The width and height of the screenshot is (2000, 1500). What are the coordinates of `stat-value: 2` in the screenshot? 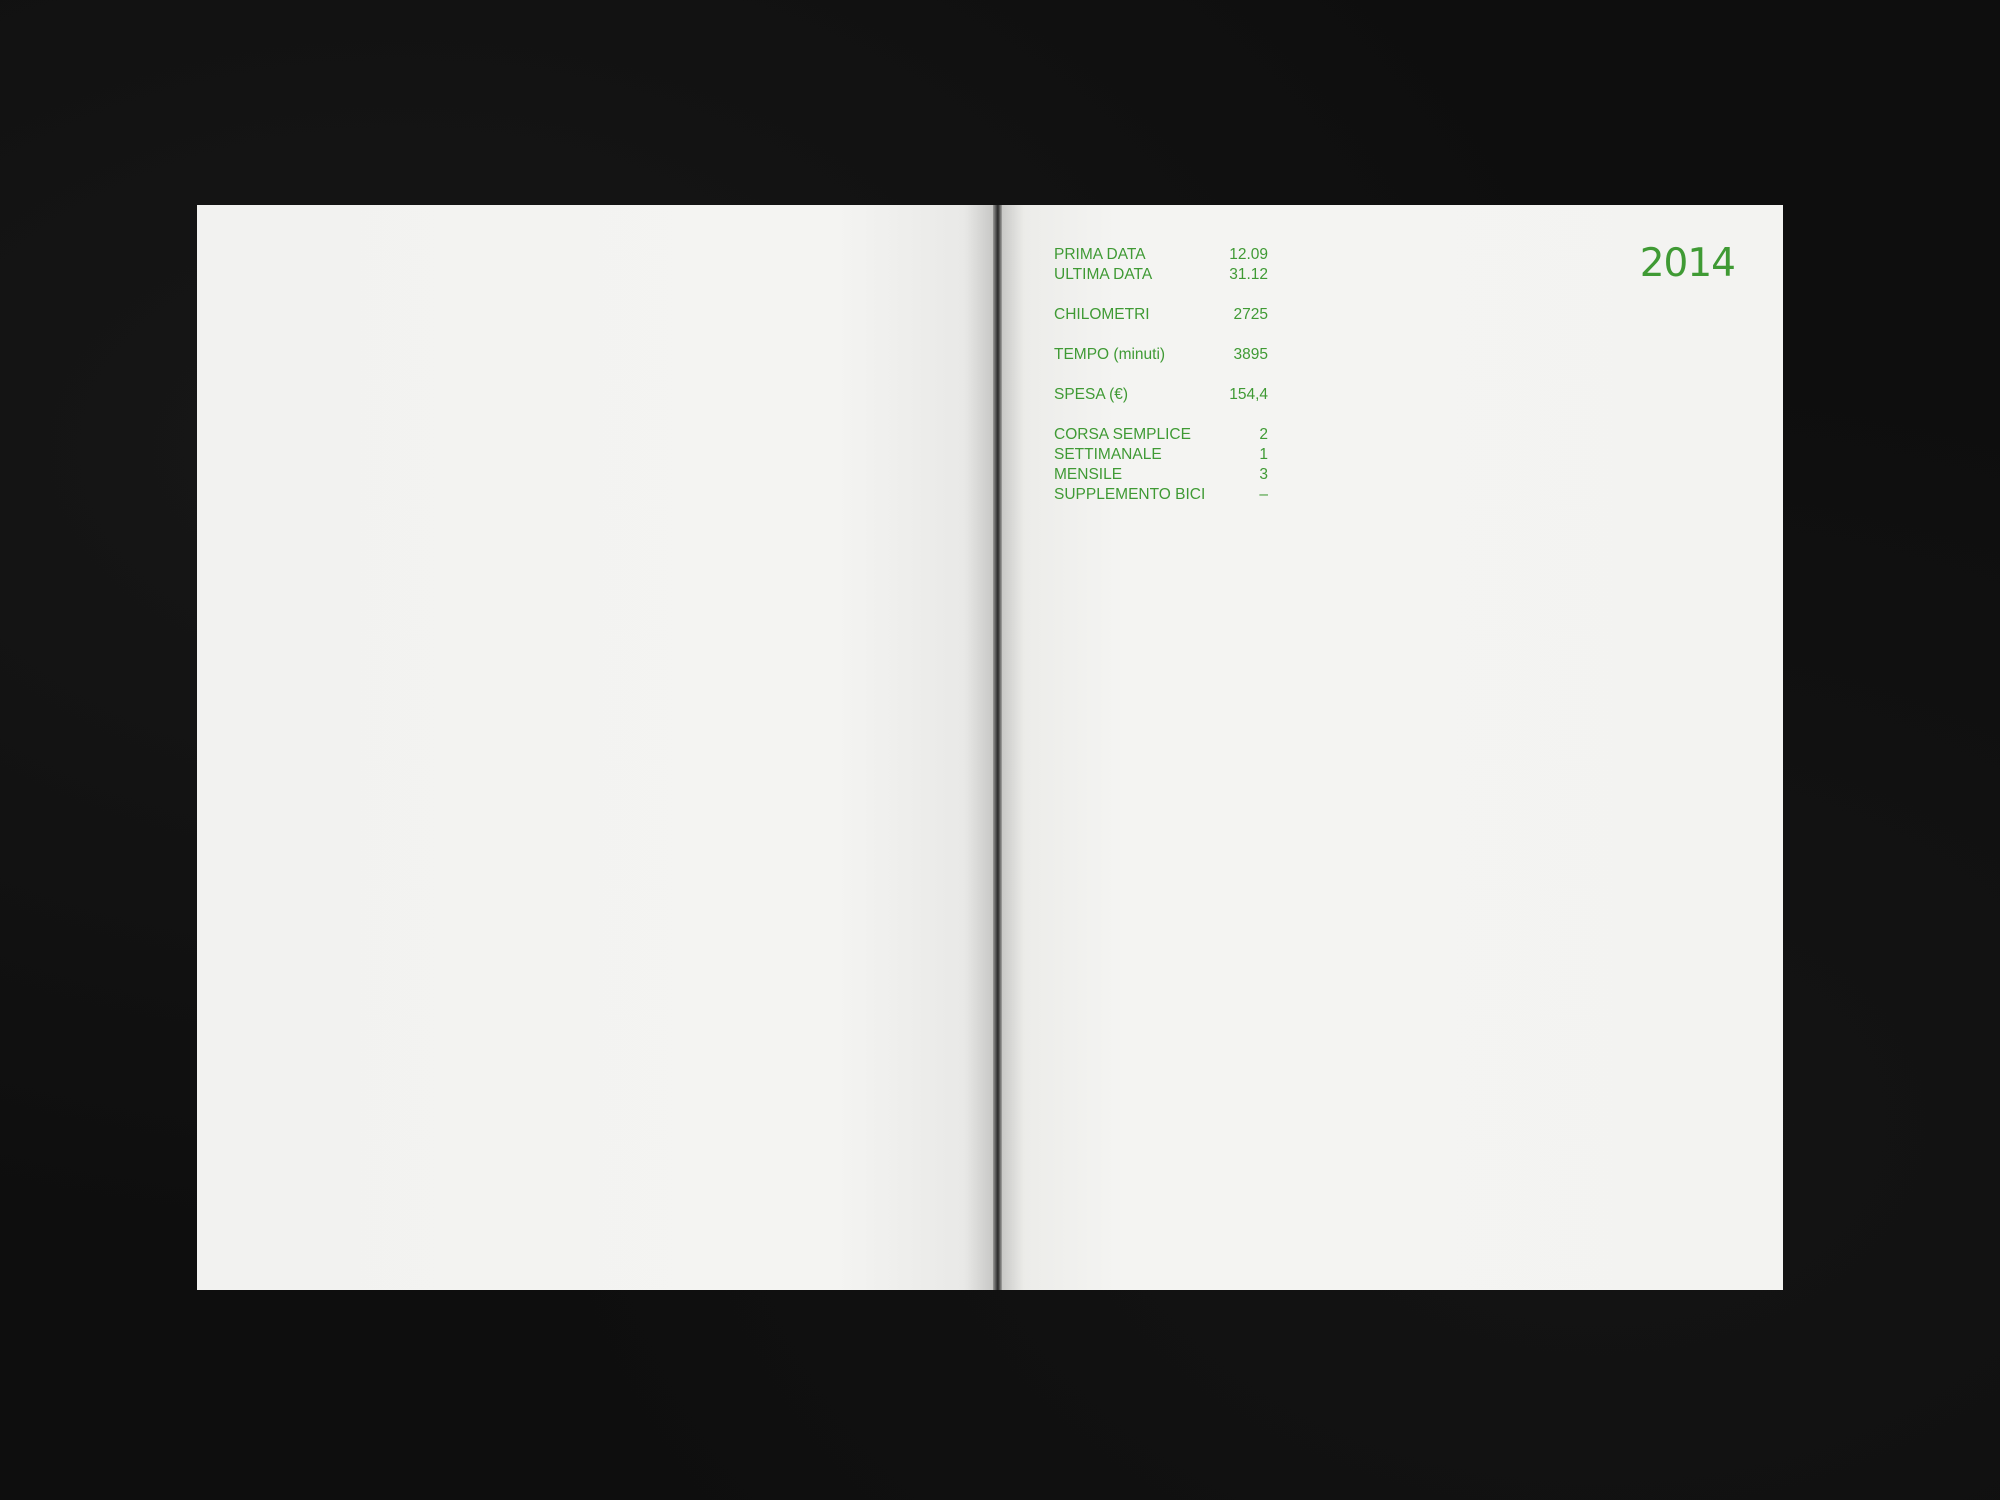 It's located at (1263, 434).